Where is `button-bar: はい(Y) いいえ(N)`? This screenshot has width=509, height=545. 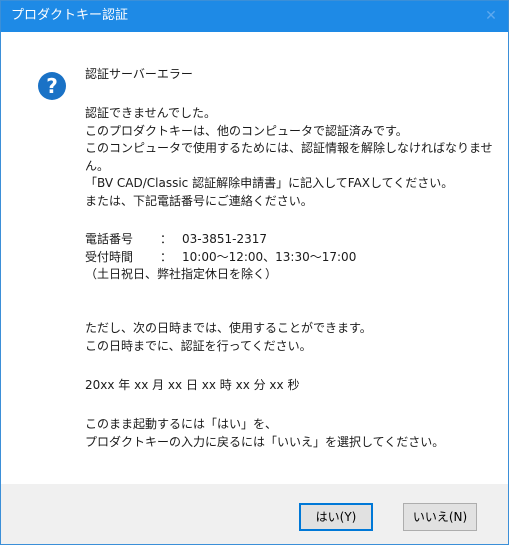
button-bar: はい(Y) いいえ(N) is located at coordinates (254, 514).